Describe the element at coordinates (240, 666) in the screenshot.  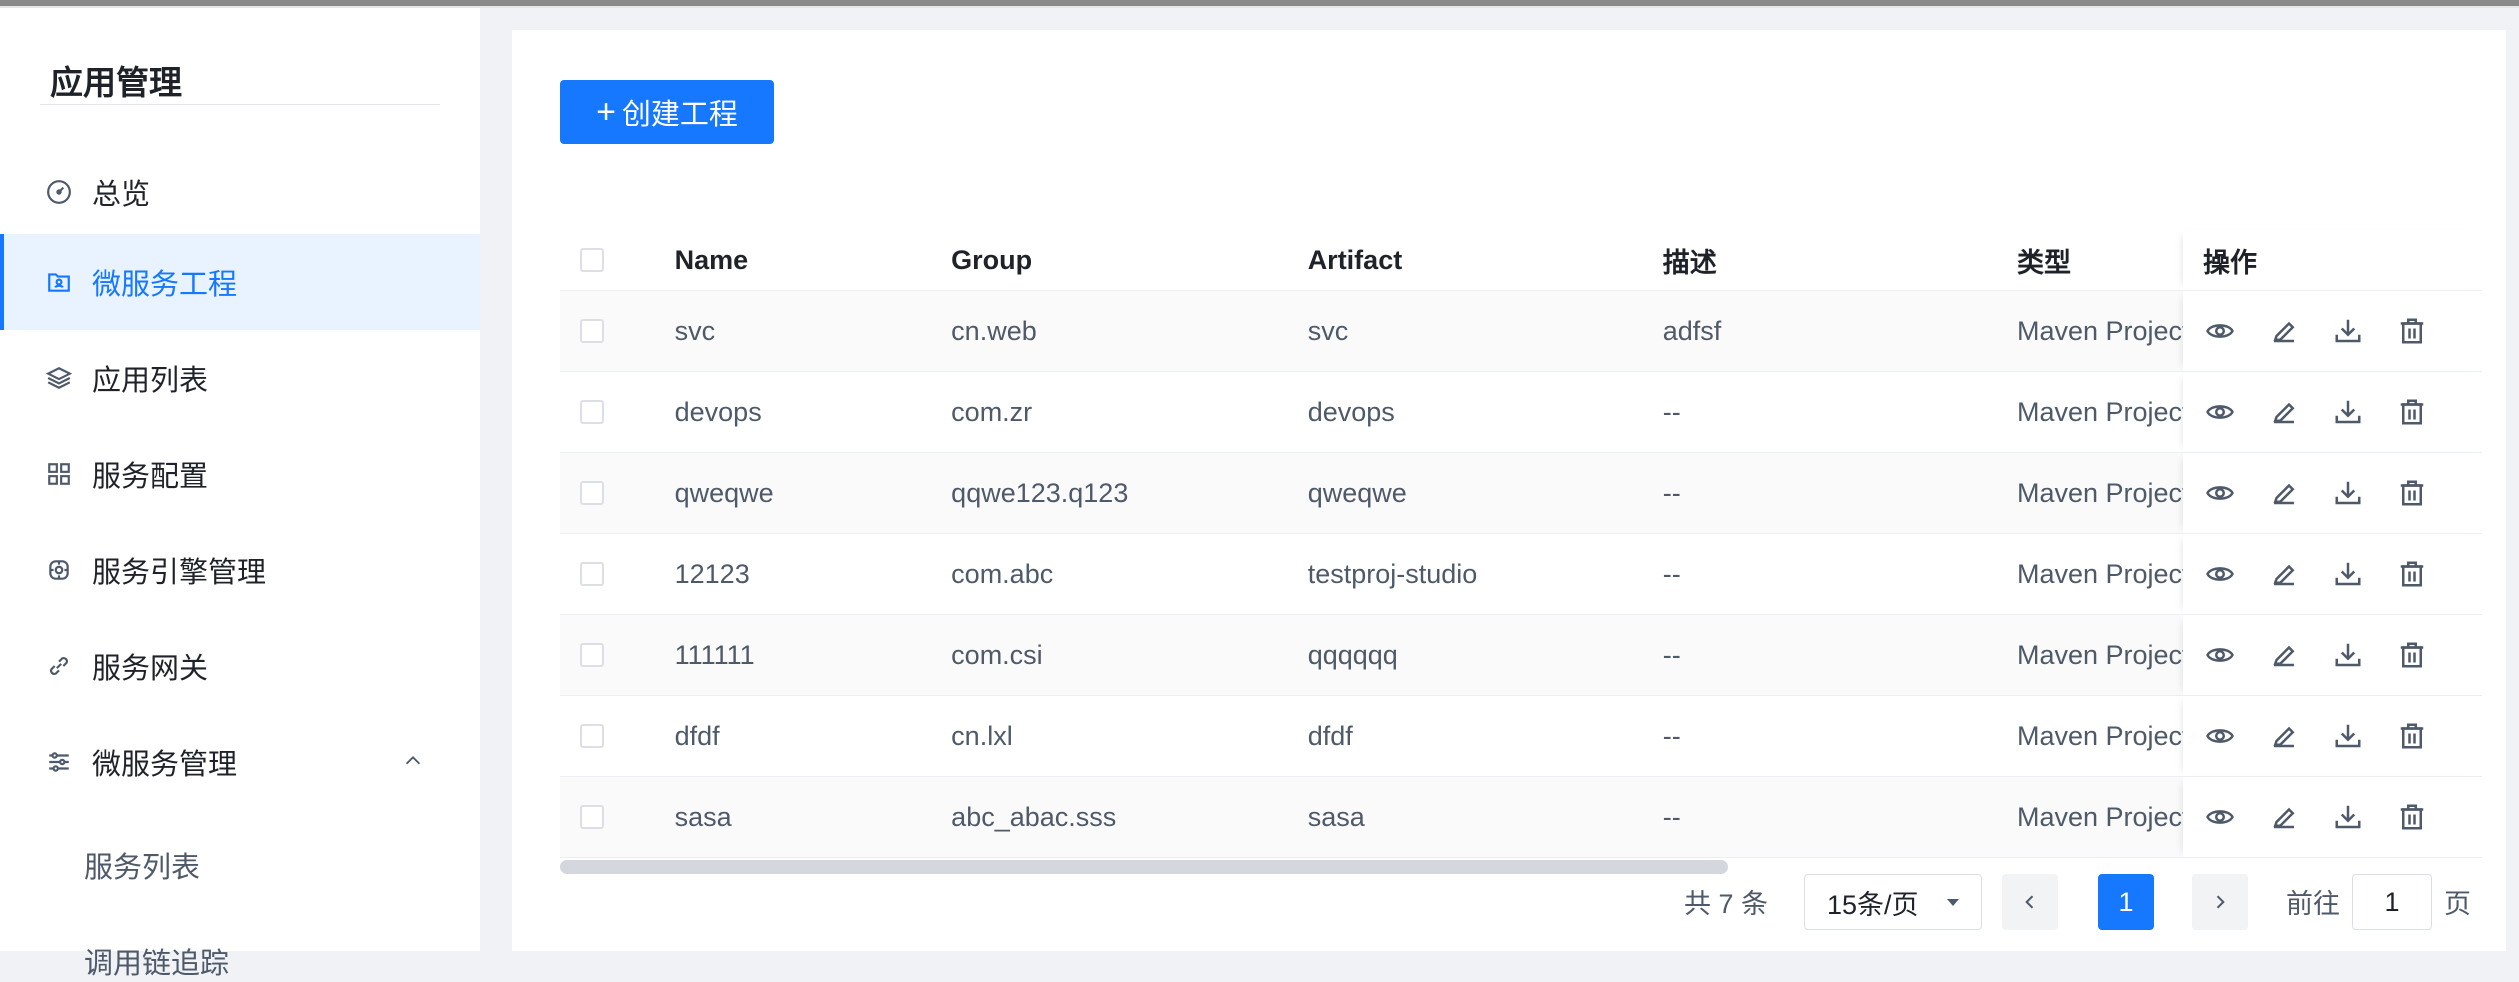
I see `sidebar-item-gateway: 服务网关` at that location.